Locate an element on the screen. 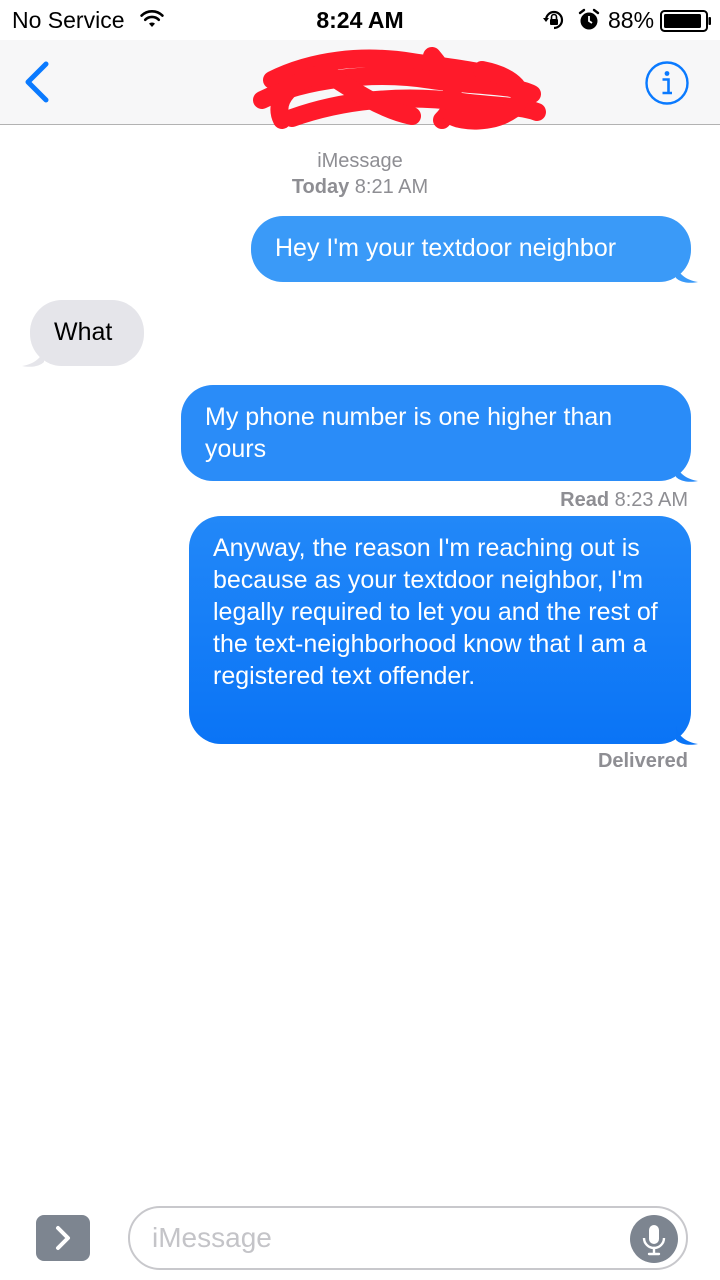 This screenshot has height=1280, width=720. info-icon is located at coordinates (667, 83).